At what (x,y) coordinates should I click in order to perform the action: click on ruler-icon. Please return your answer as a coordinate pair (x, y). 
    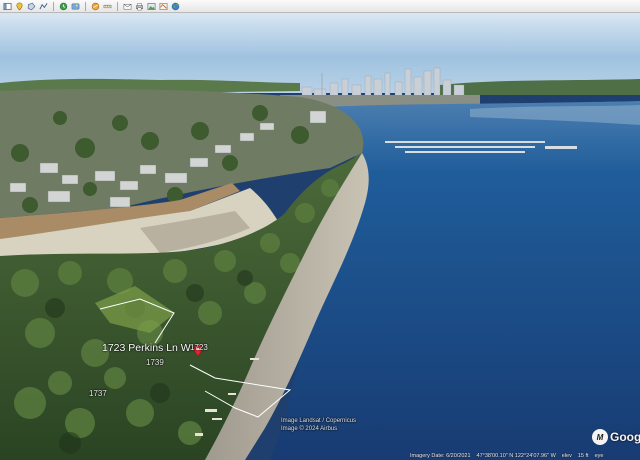
    Looking at the image, I should click on (107, 6).